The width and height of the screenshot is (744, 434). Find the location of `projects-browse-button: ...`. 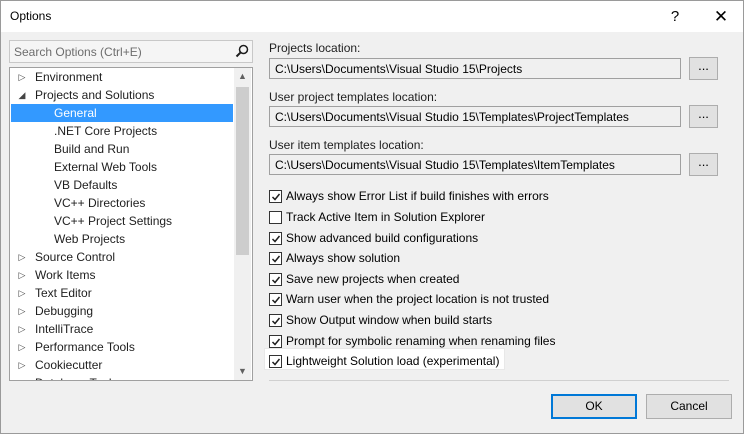

projects-browse-button: ... is located at coordinates (703, 68).